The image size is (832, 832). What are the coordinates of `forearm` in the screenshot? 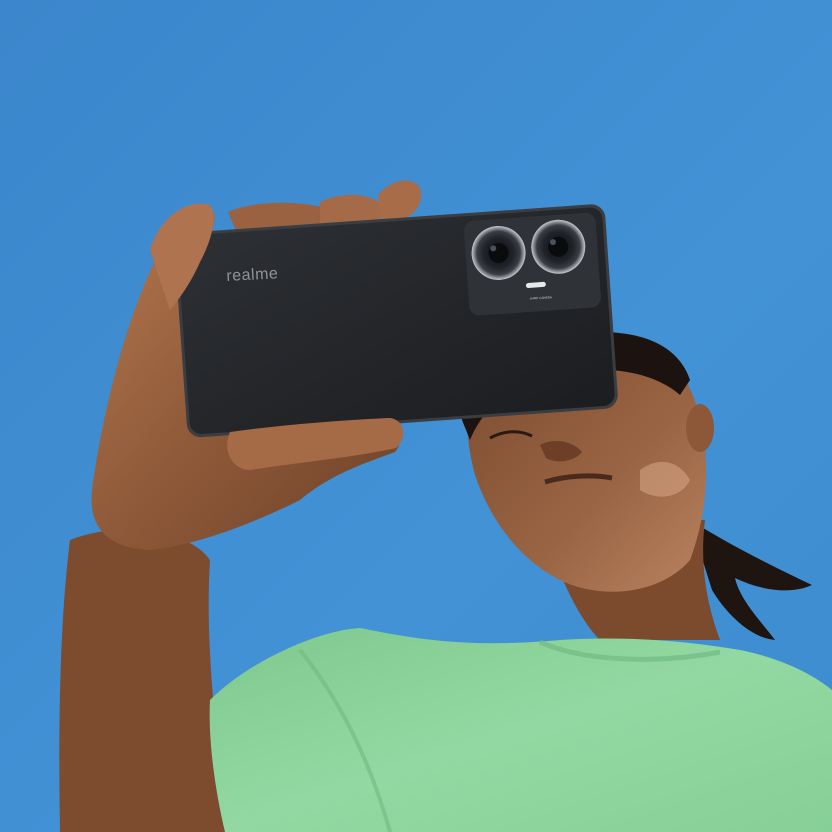 It's located at (144, 680).